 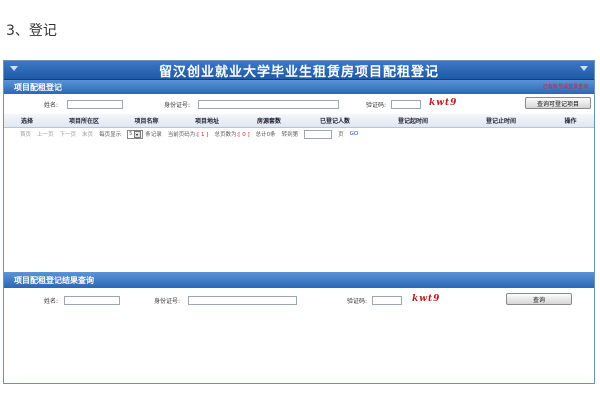 I want to click on per-page-select: 5, so click(x=135, y=134).